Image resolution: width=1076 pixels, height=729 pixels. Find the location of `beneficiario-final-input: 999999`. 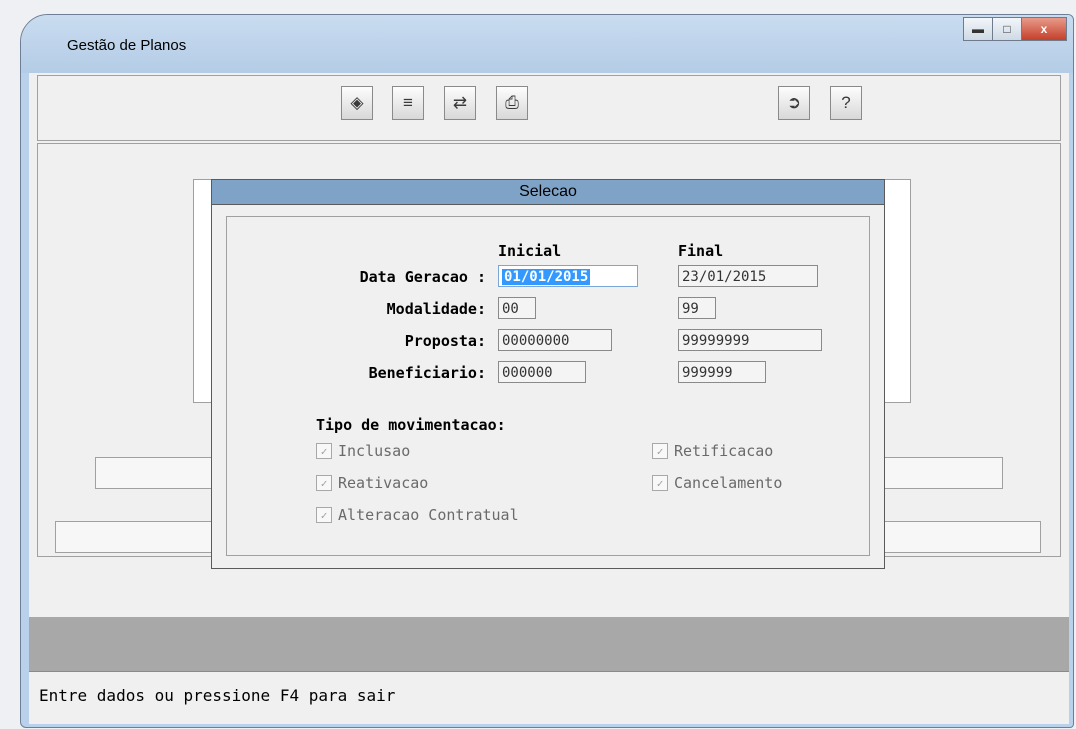

beneficiario-final-input: 999999 is located at coordinates (722, 372).